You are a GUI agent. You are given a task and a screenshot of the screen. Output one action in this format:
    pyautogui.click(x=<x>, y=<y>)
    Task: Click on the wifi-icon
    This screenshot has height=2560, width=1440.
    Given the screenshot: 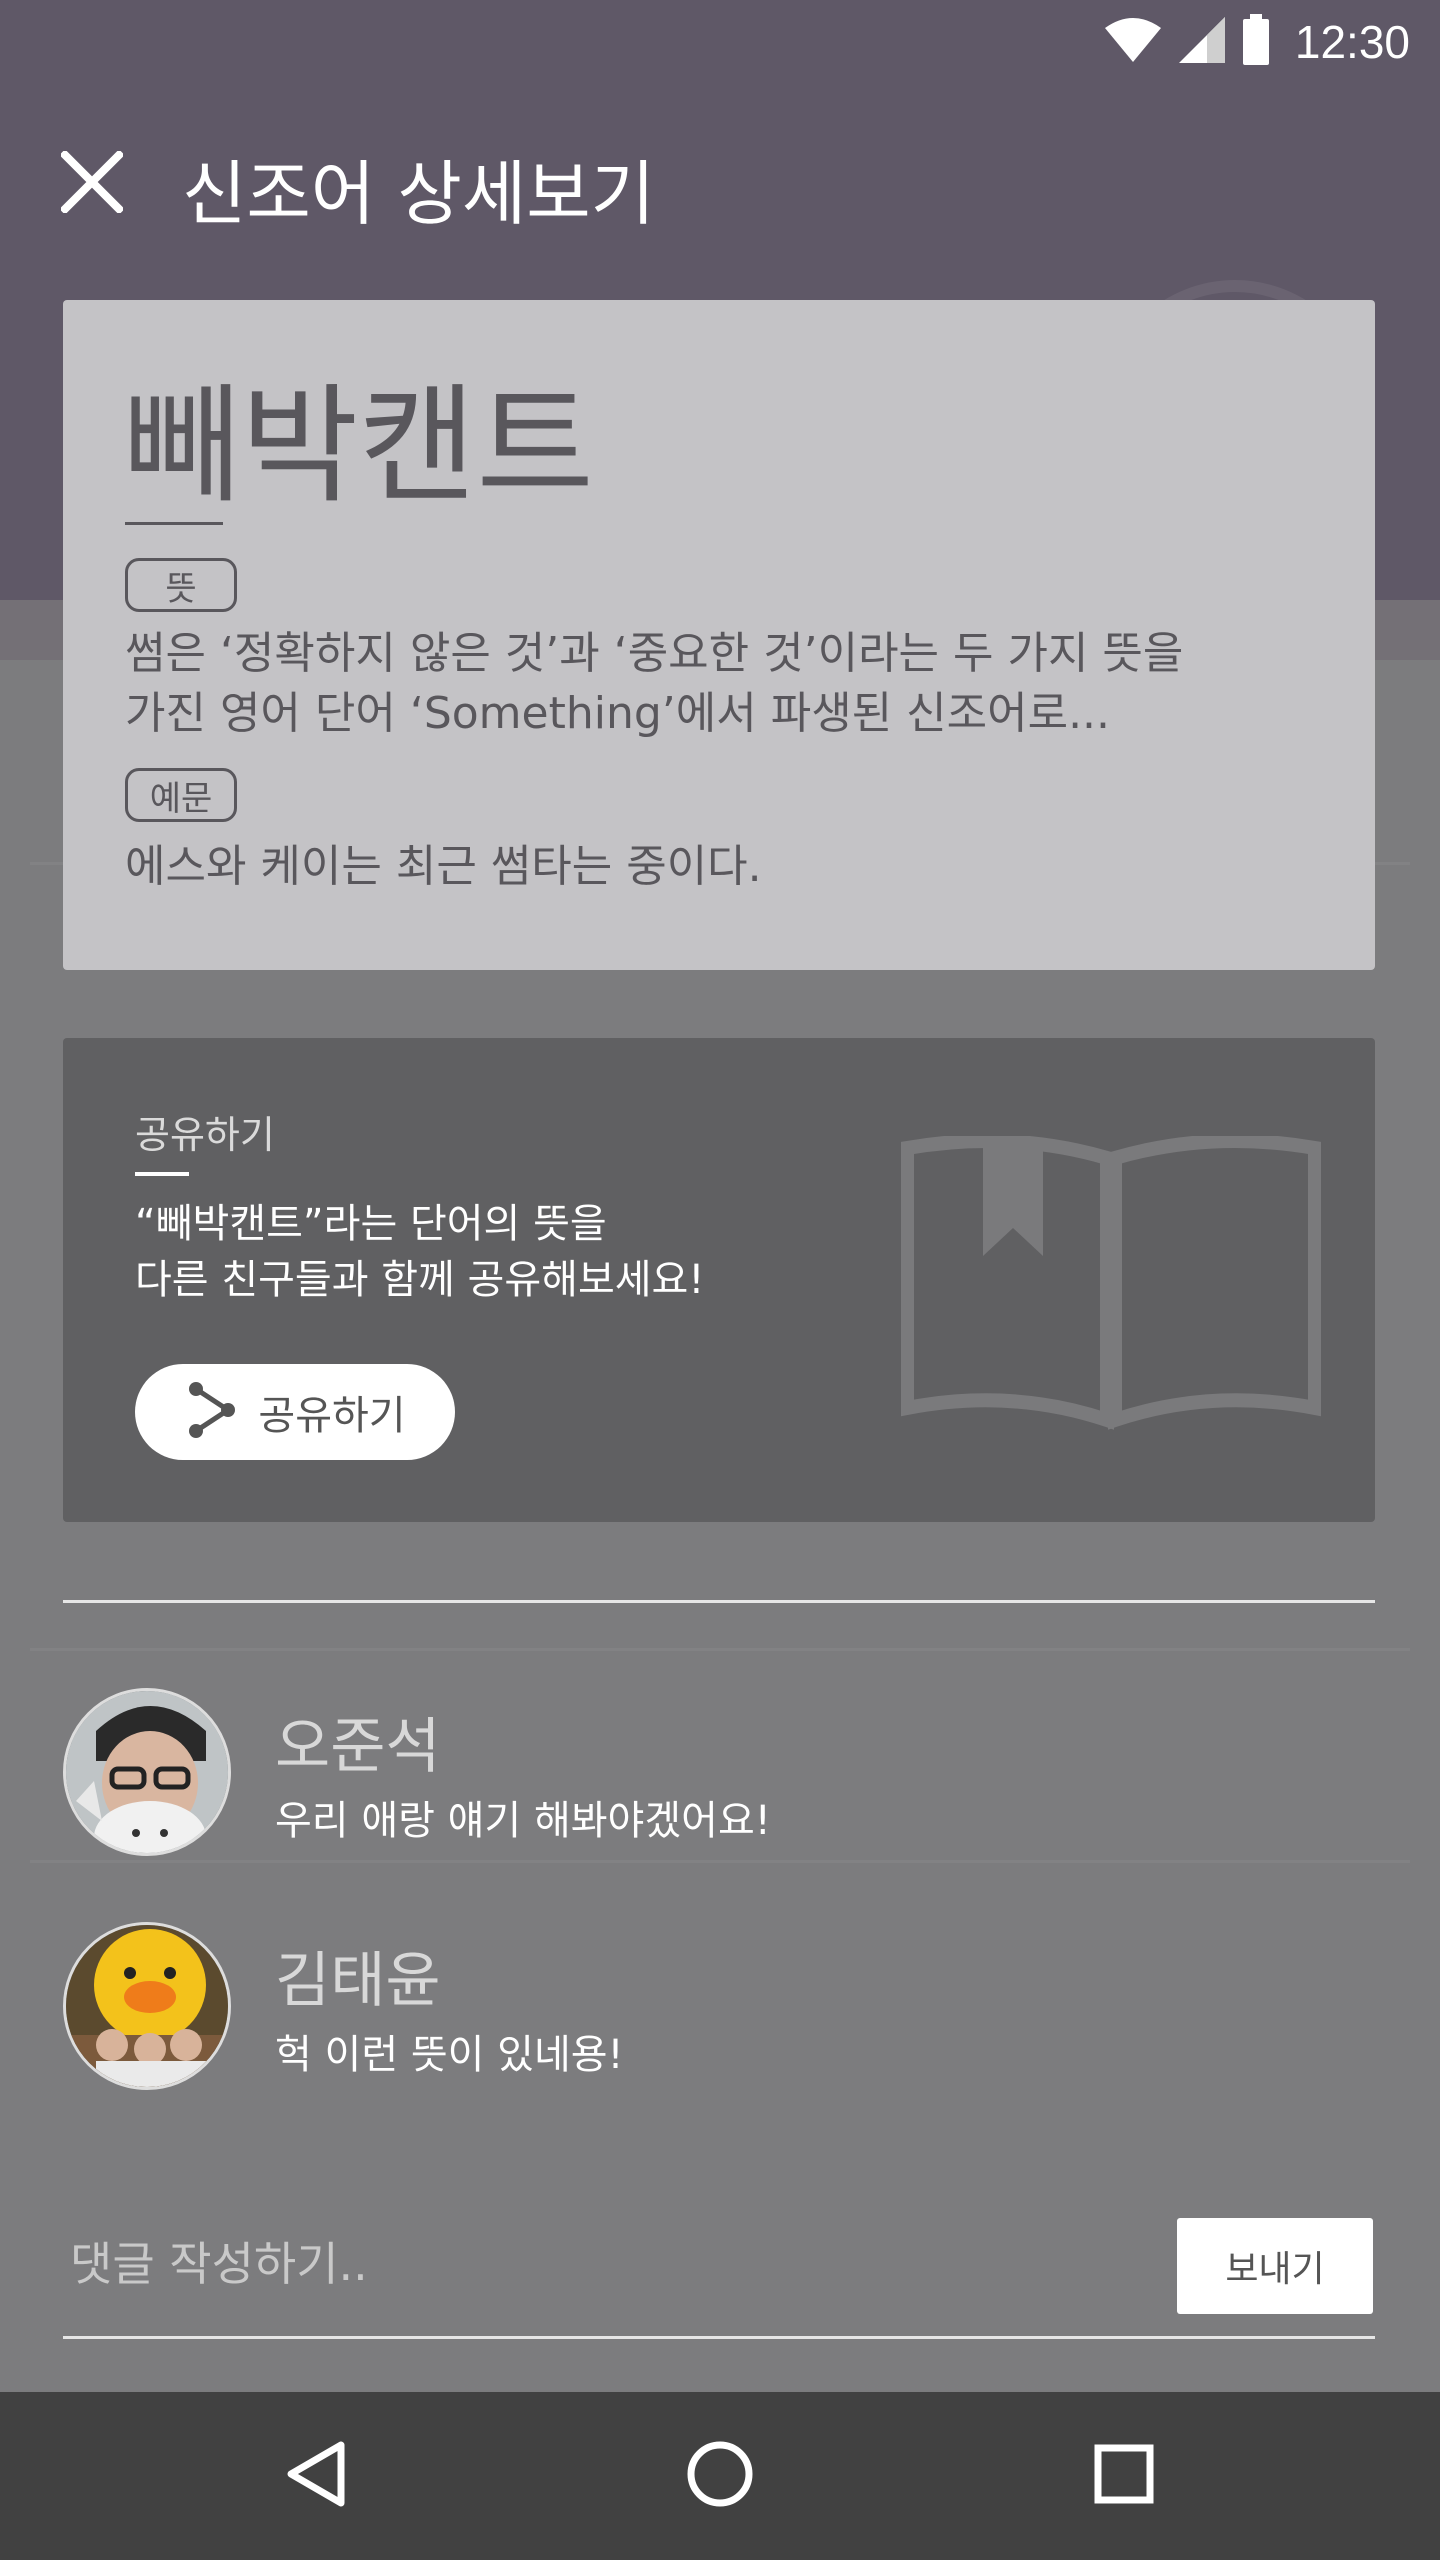 What is the action you would take?
    pyautogui.click(x=1133, y=42)
    